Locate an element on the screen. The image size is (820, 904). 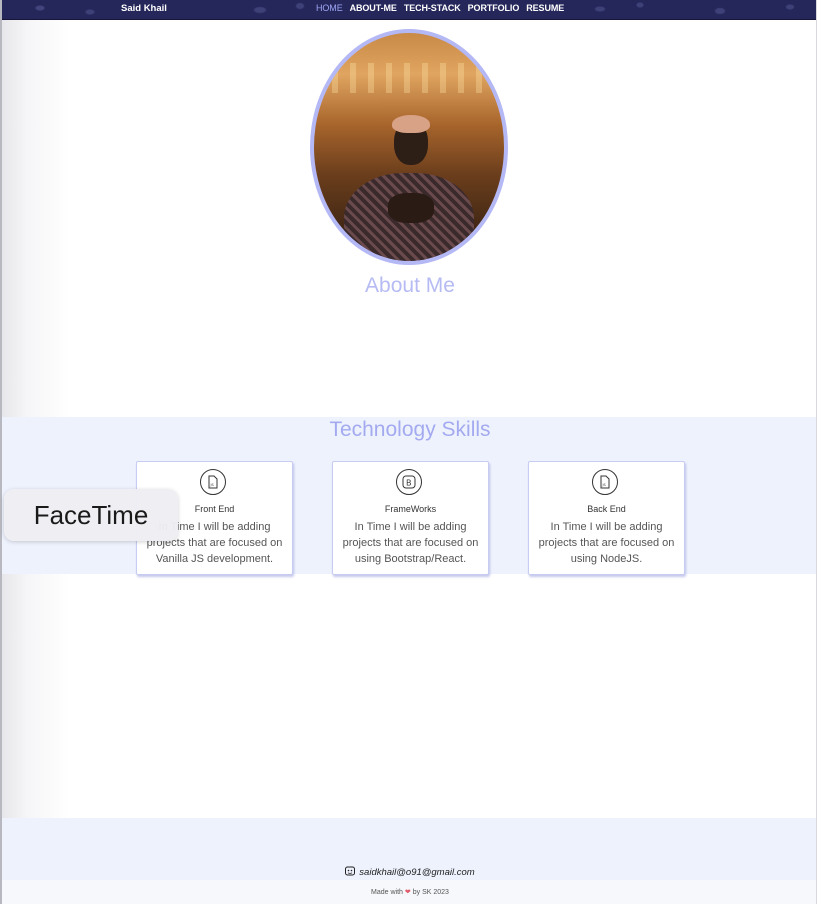
nav-about-me: ABOUT-ME is located at coordinates (373, 8).